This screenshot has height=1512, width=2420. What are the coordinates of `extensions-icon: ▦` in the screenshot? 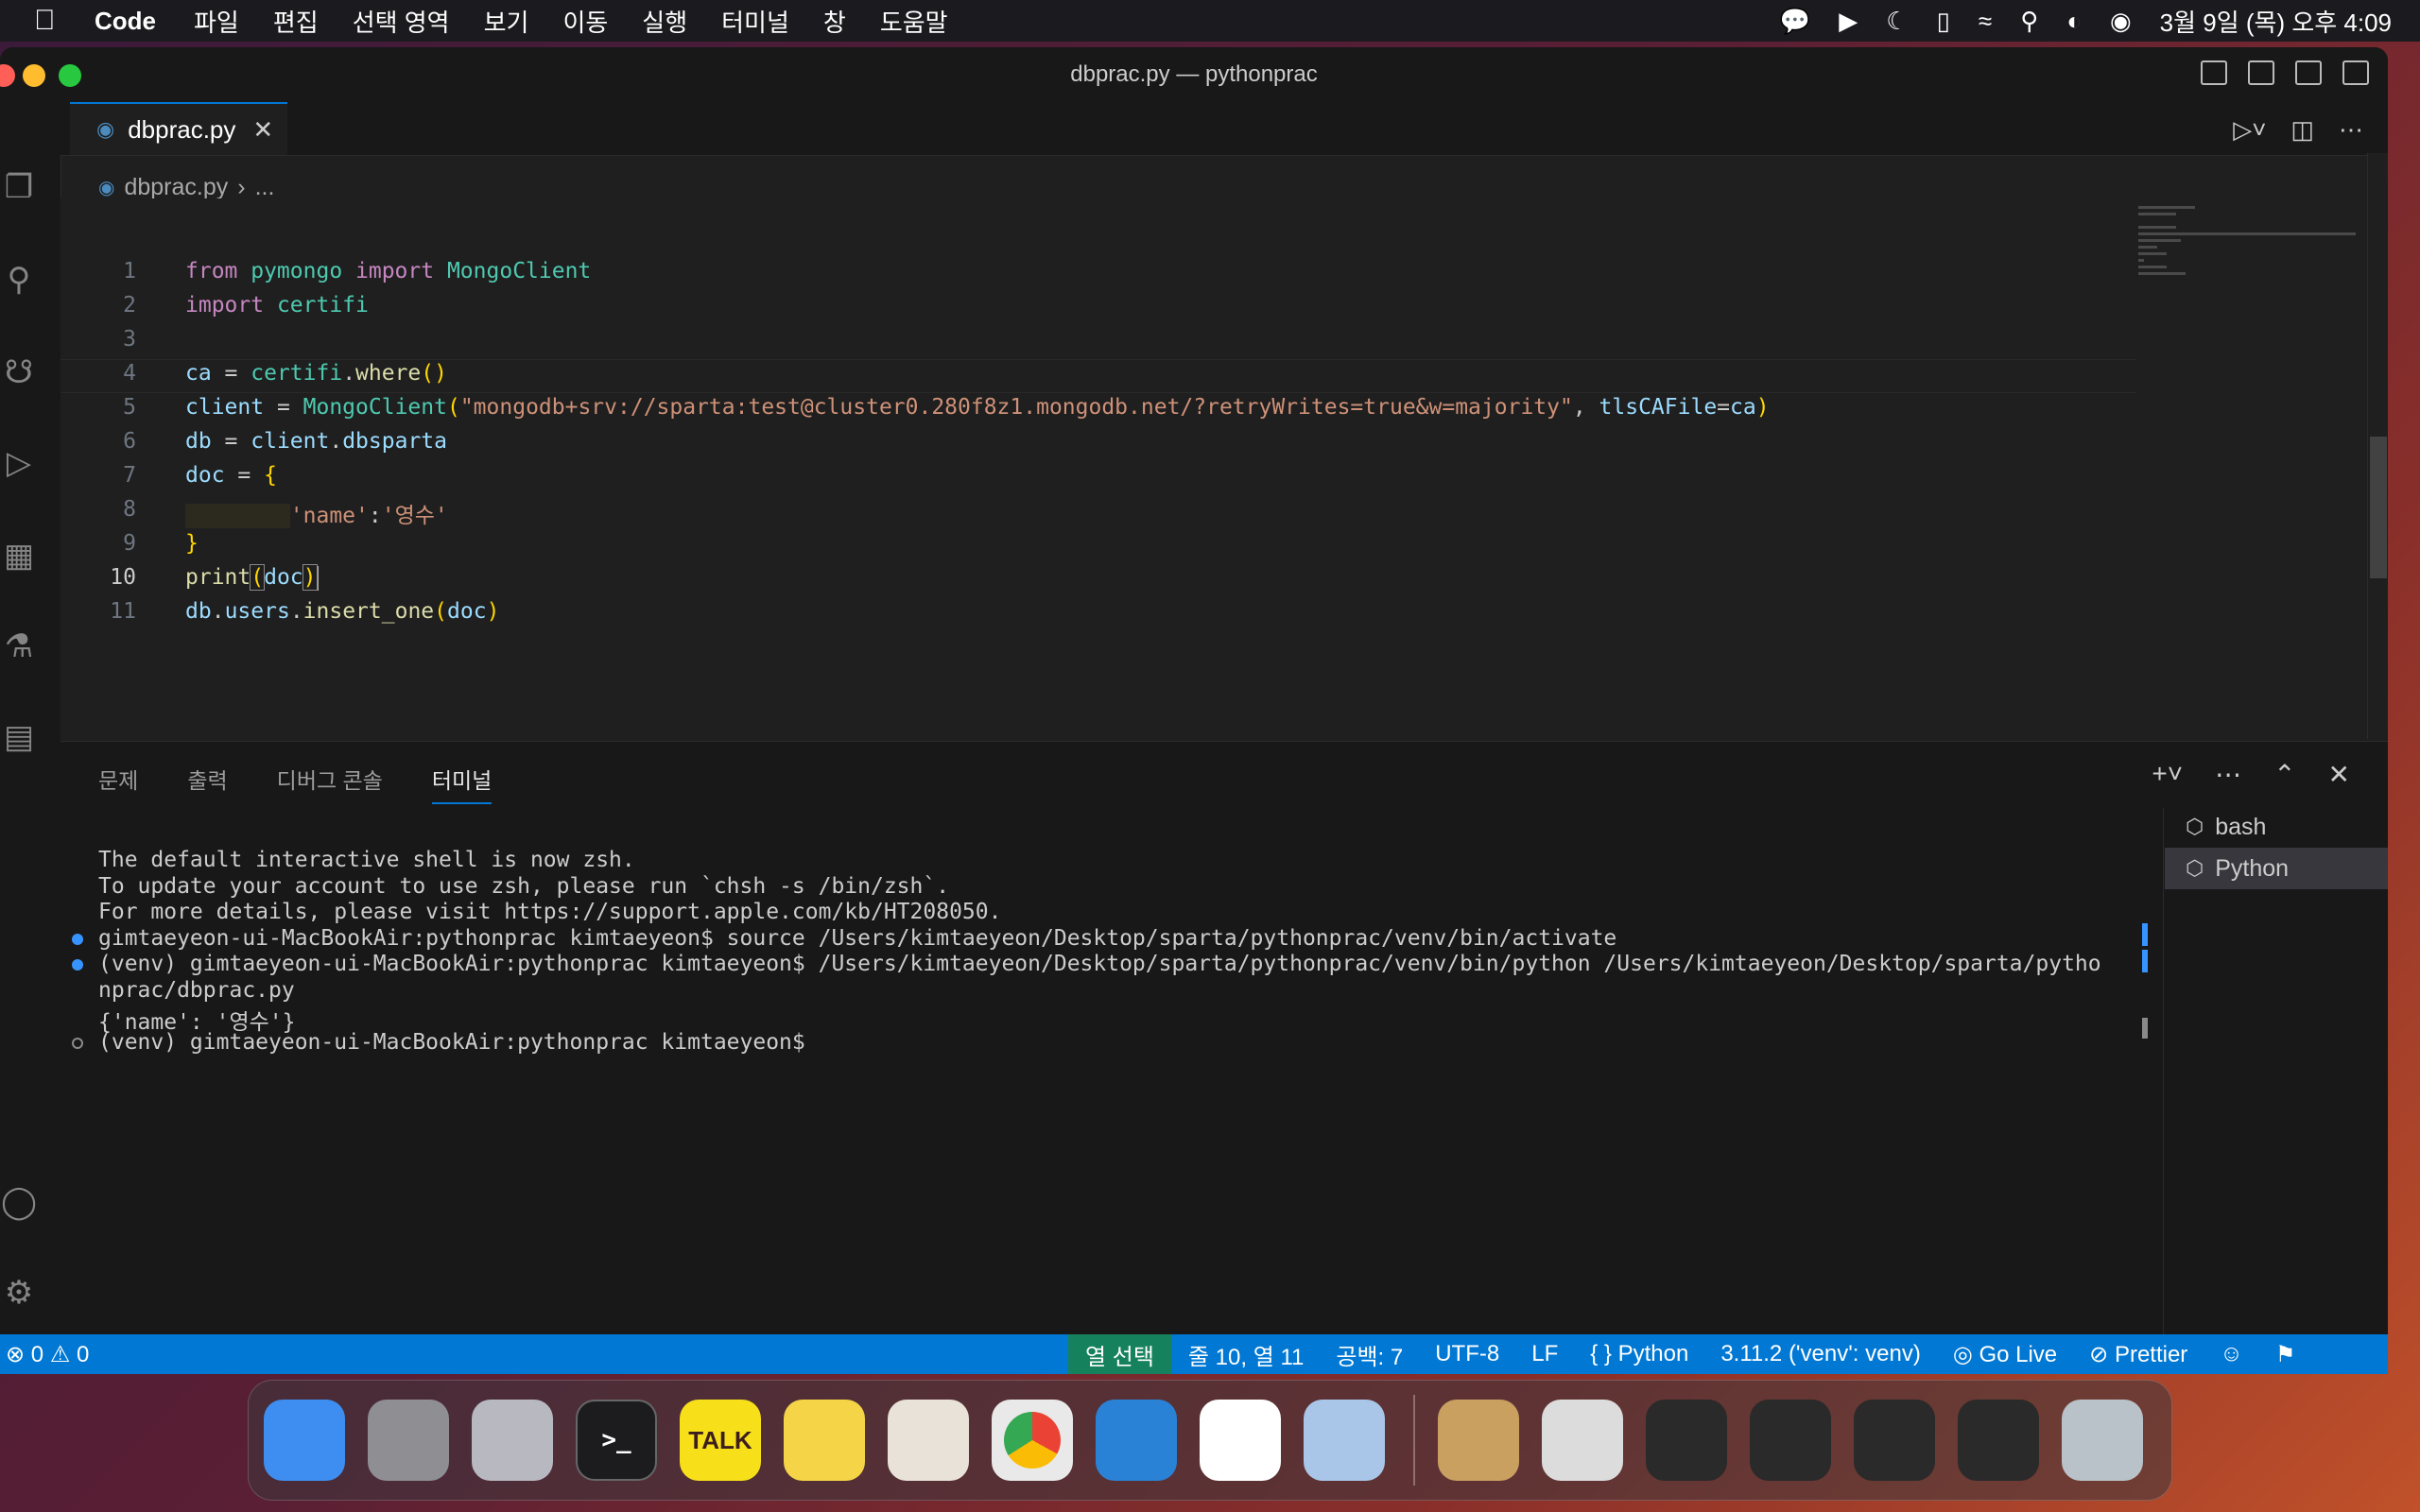 It's located at (19, 556).